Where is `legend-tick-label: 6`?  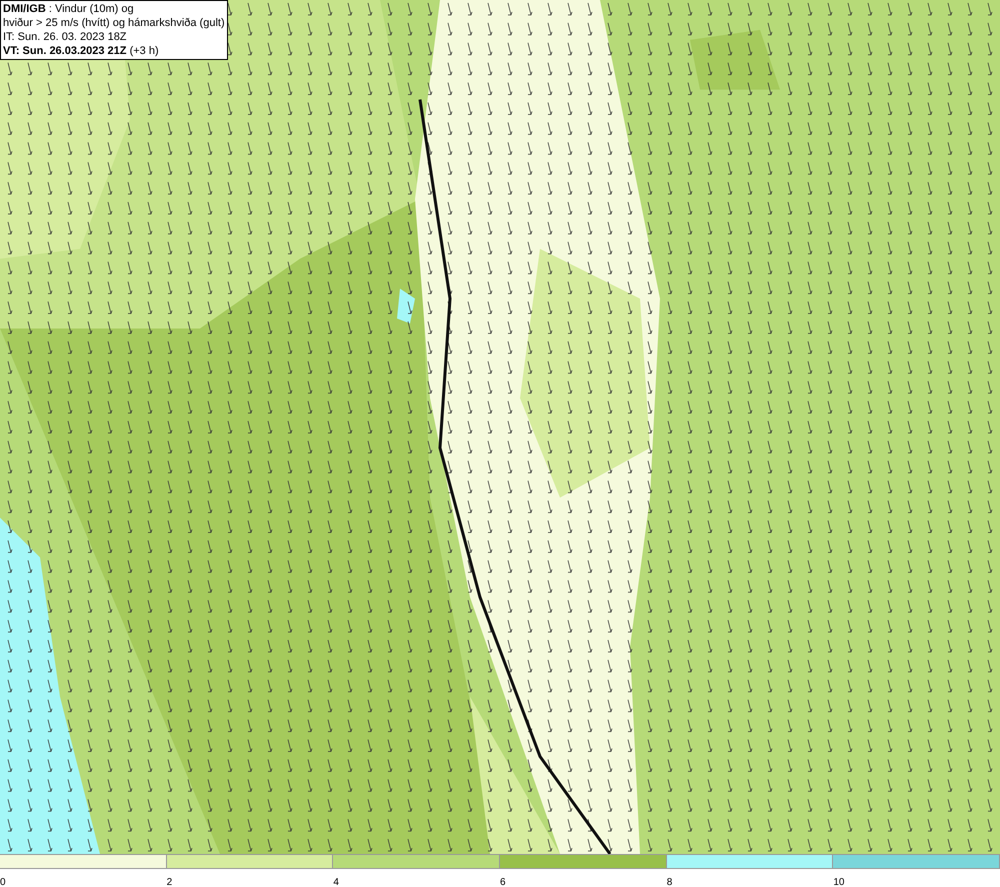 legend-tick-label: 6 is located at coordinates (503, 882).